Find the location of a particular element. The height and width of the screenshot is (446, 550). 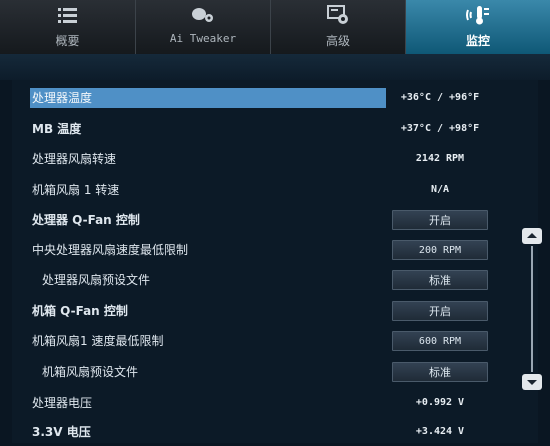

row-label: MB 温度 is located at coordinates (57, 129).